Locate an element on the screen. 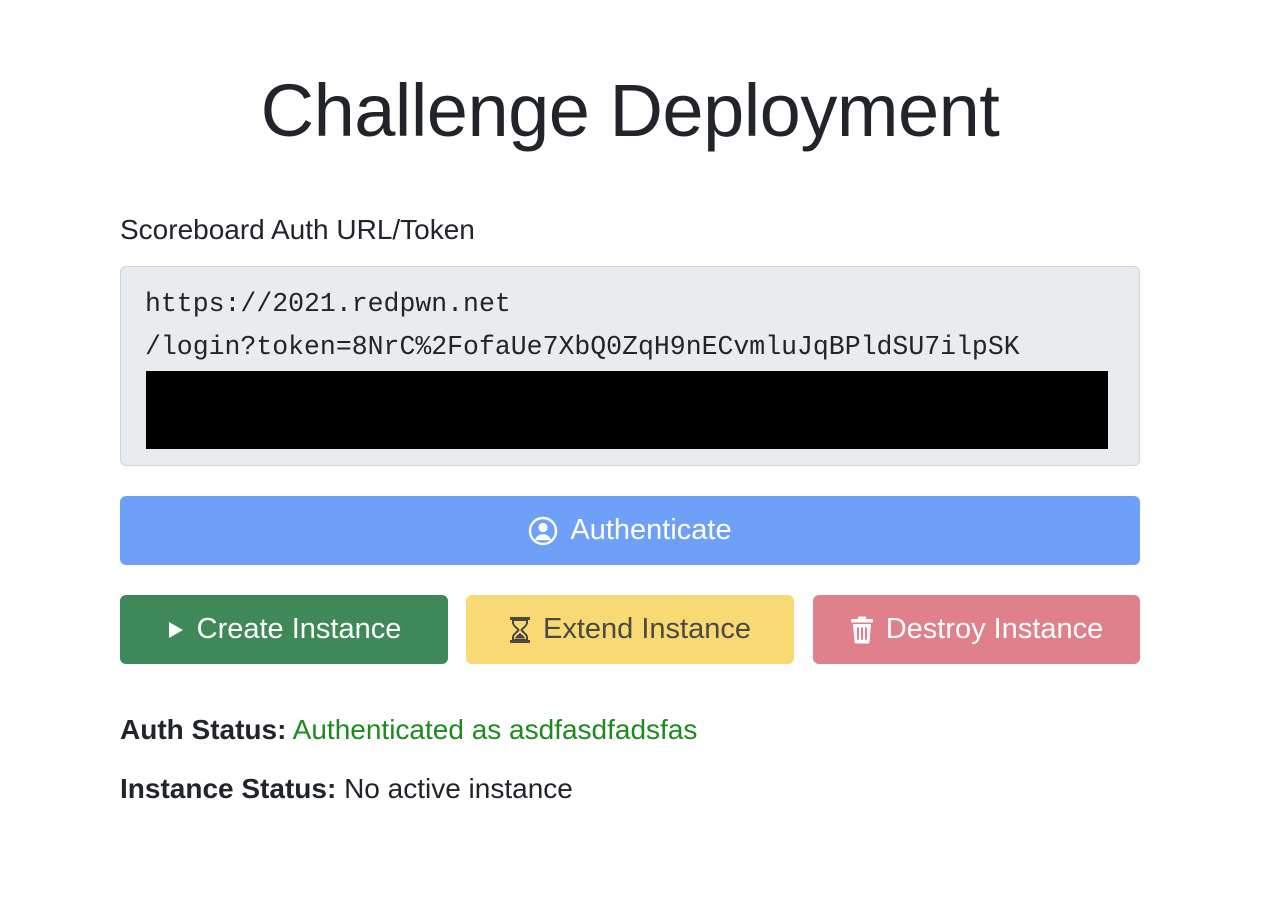 This screenshot has height=906, width=1276. extend-instance-label: Extend Instance is located at coordinates (647, 629).